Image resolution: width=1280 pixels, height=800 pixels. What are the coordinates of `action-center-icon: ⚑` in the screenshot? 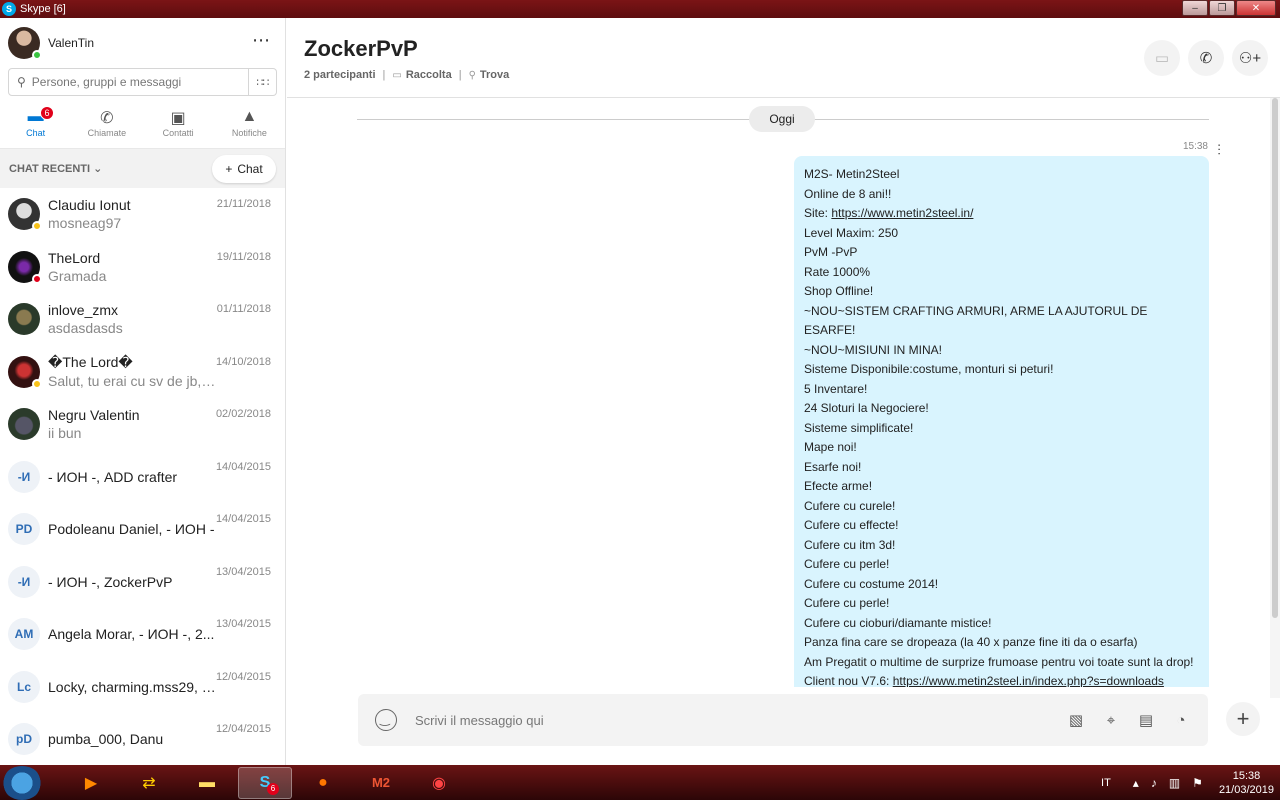 It's located at (1197, 783).